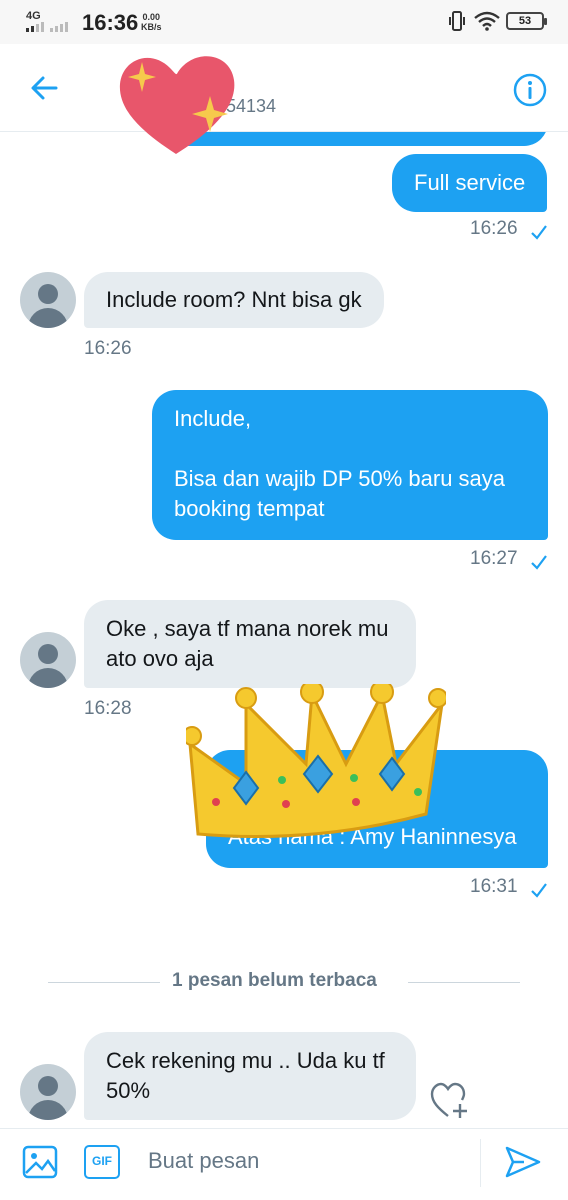 The width and height of the screenshot is (568, 1200). Describe the element at coordinates (274, 980) in the screenshot. I see `unread-divider: 1 pesan belum terbaca` at that location.